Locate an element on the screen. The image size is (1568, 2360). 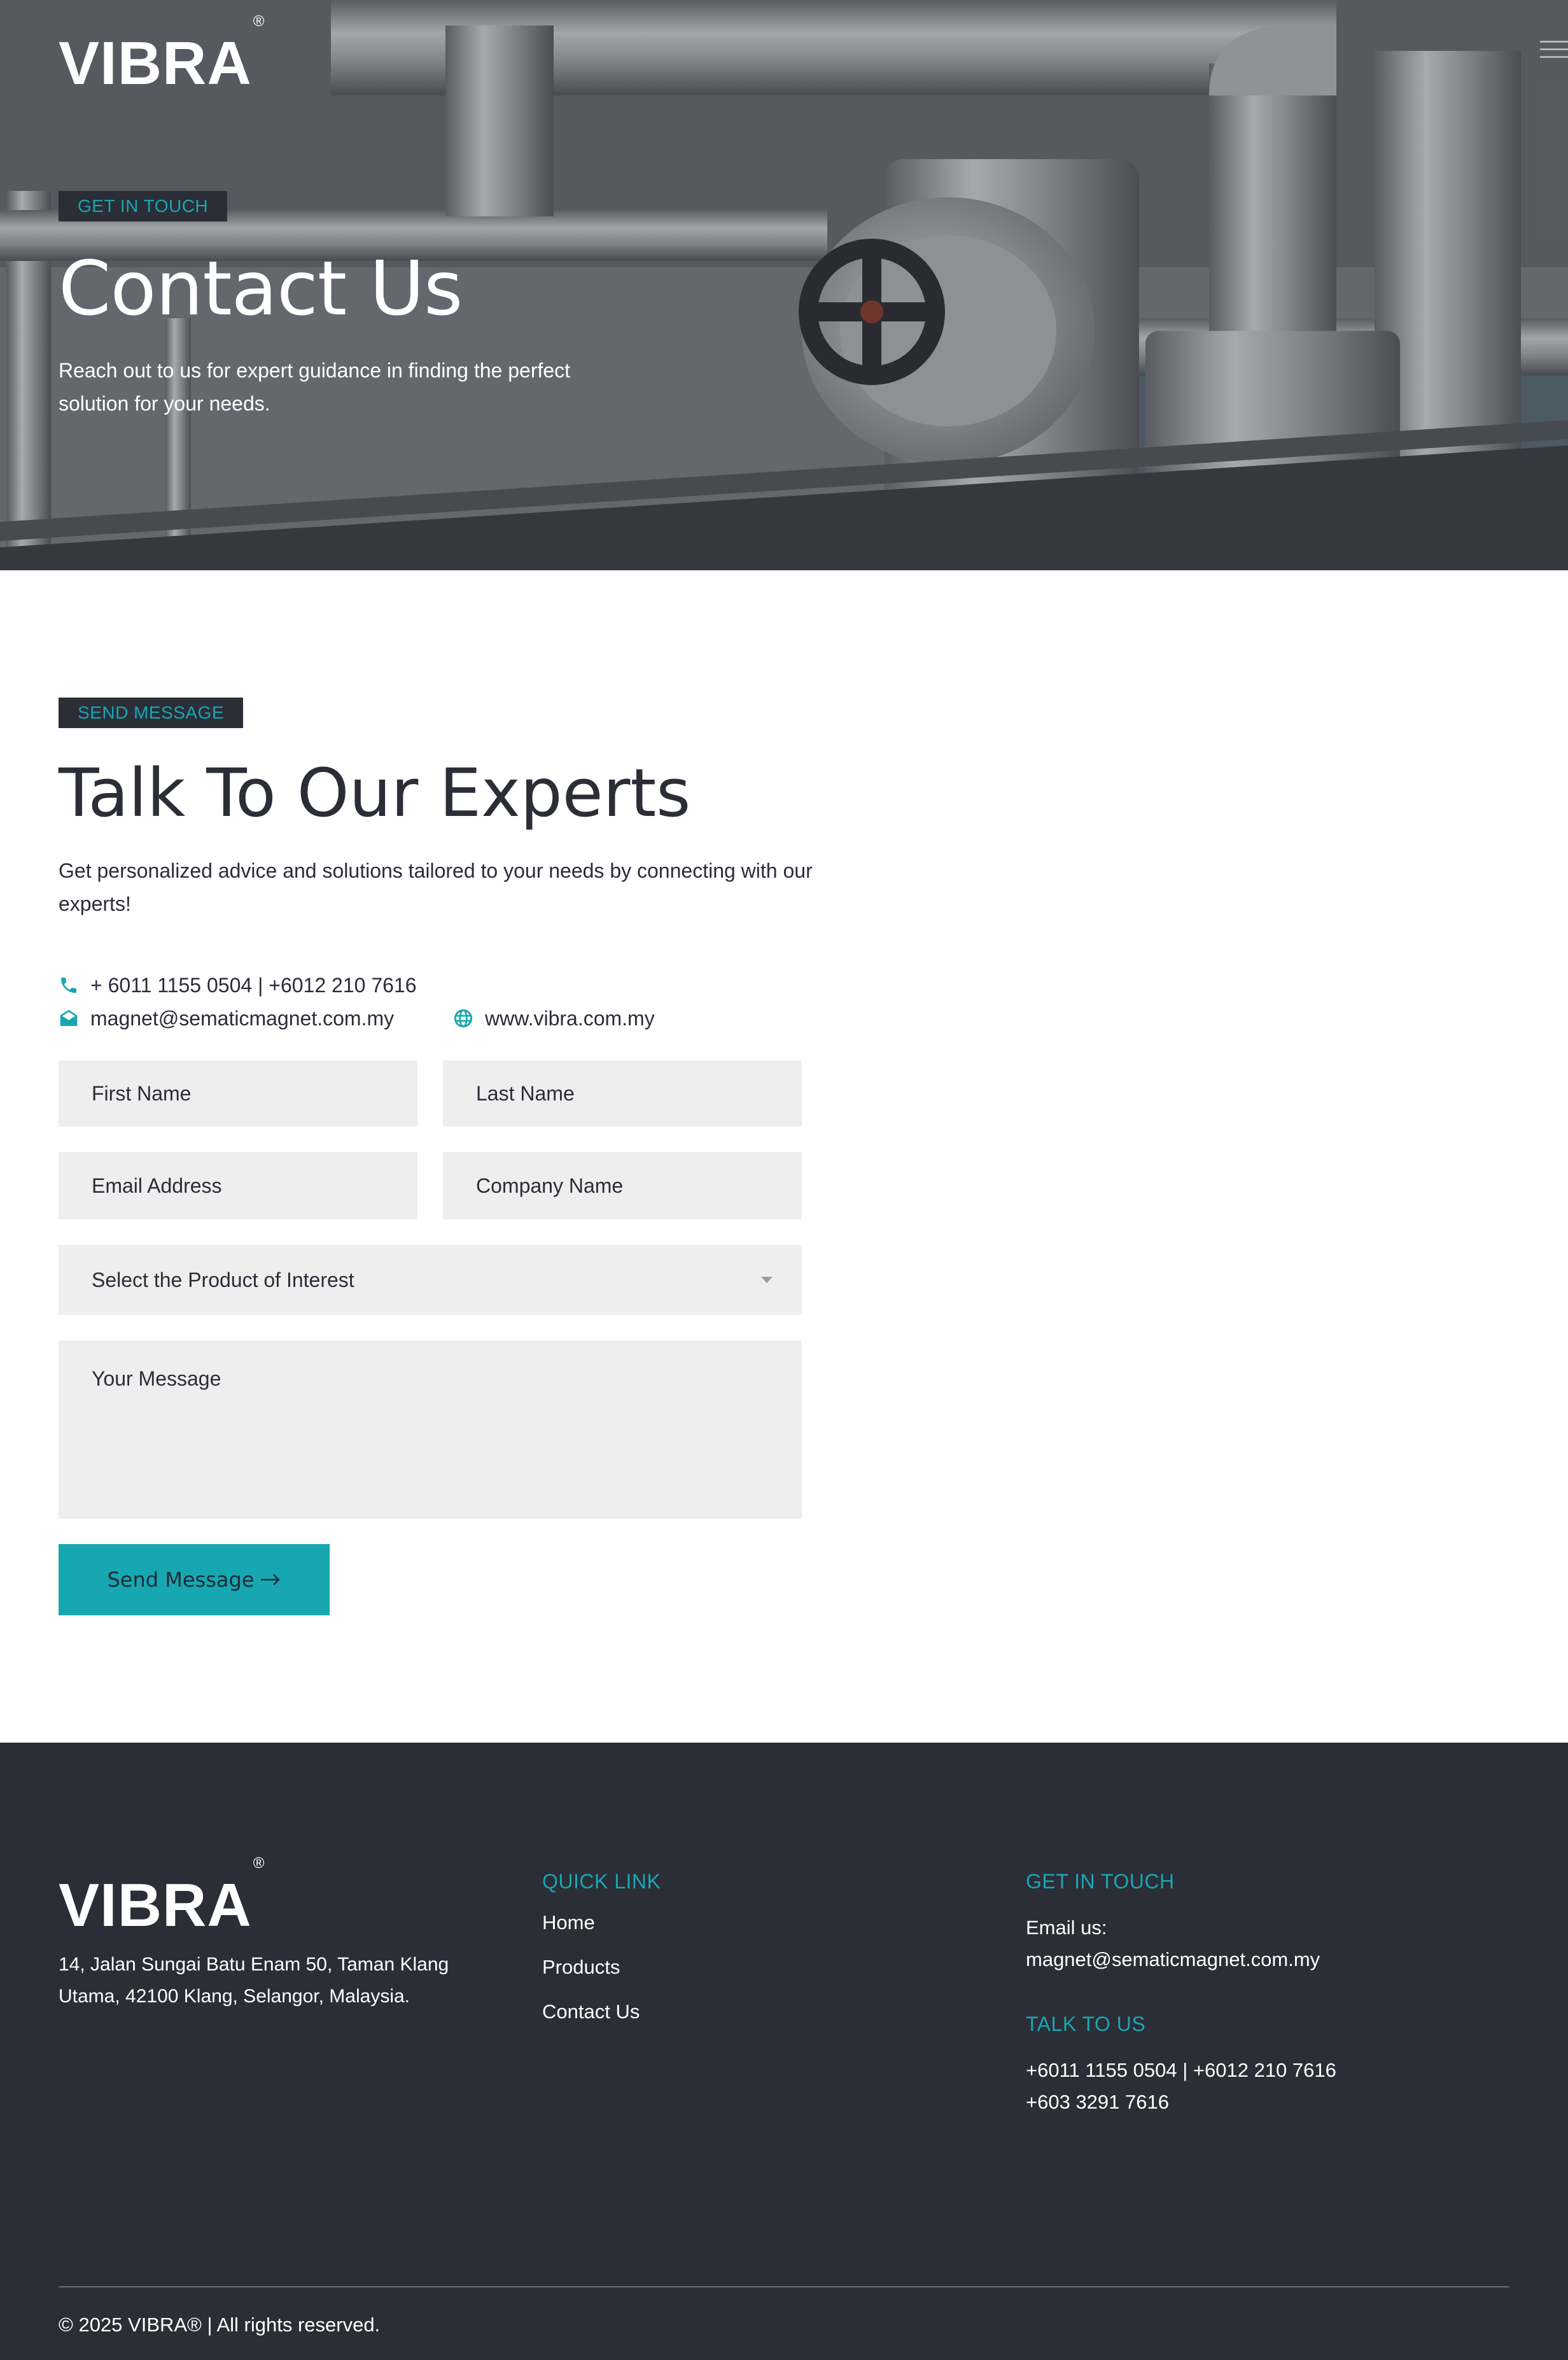
chevron-down-icon is located at coordinates (767, 1280).